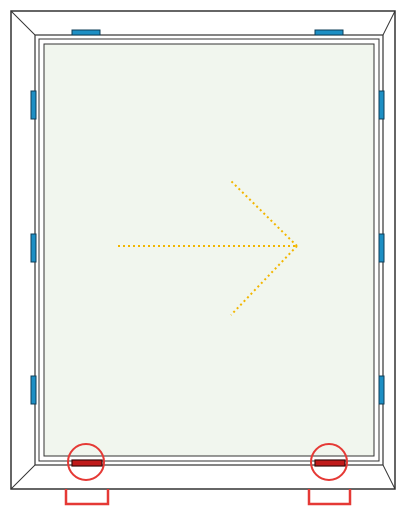 The width and height of the screenshot is (397, 506). Describe the element at coordinates (329, 32) in the screenshot. I see `hinge-top-right` at that location.